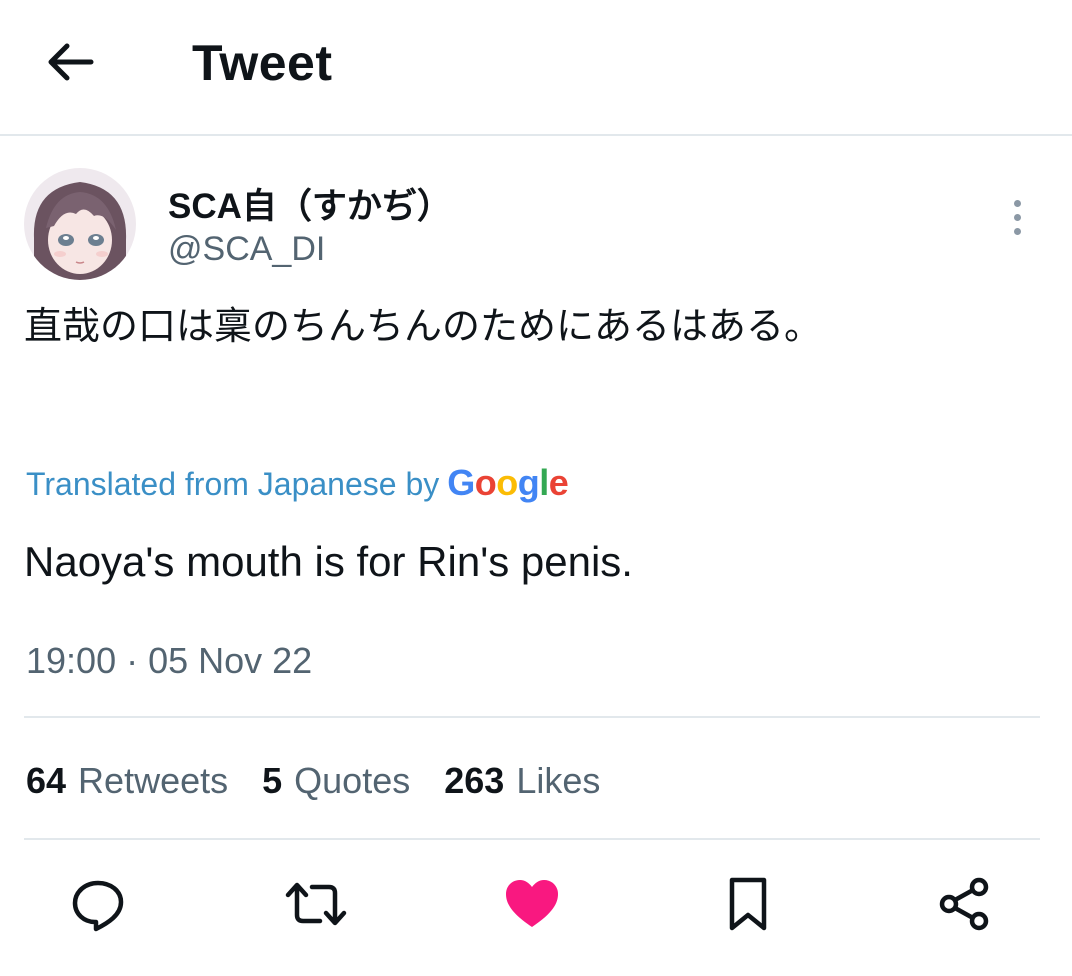  What do you see at coordinates (262, 63) in the screenshot?
I see `page-title: Tweet` at bounding box center [262, 63].